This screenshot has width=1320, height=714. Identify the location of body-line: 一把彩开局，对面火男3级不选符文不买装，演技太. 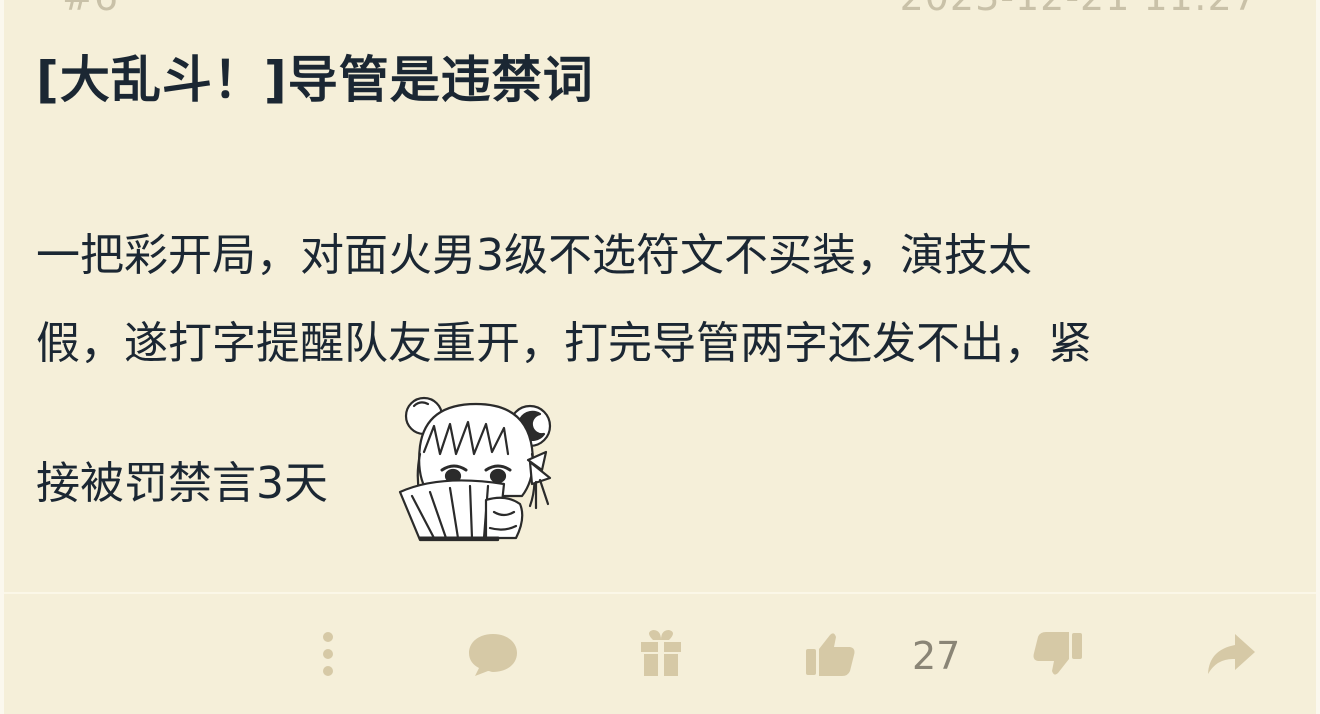
(534, 255).